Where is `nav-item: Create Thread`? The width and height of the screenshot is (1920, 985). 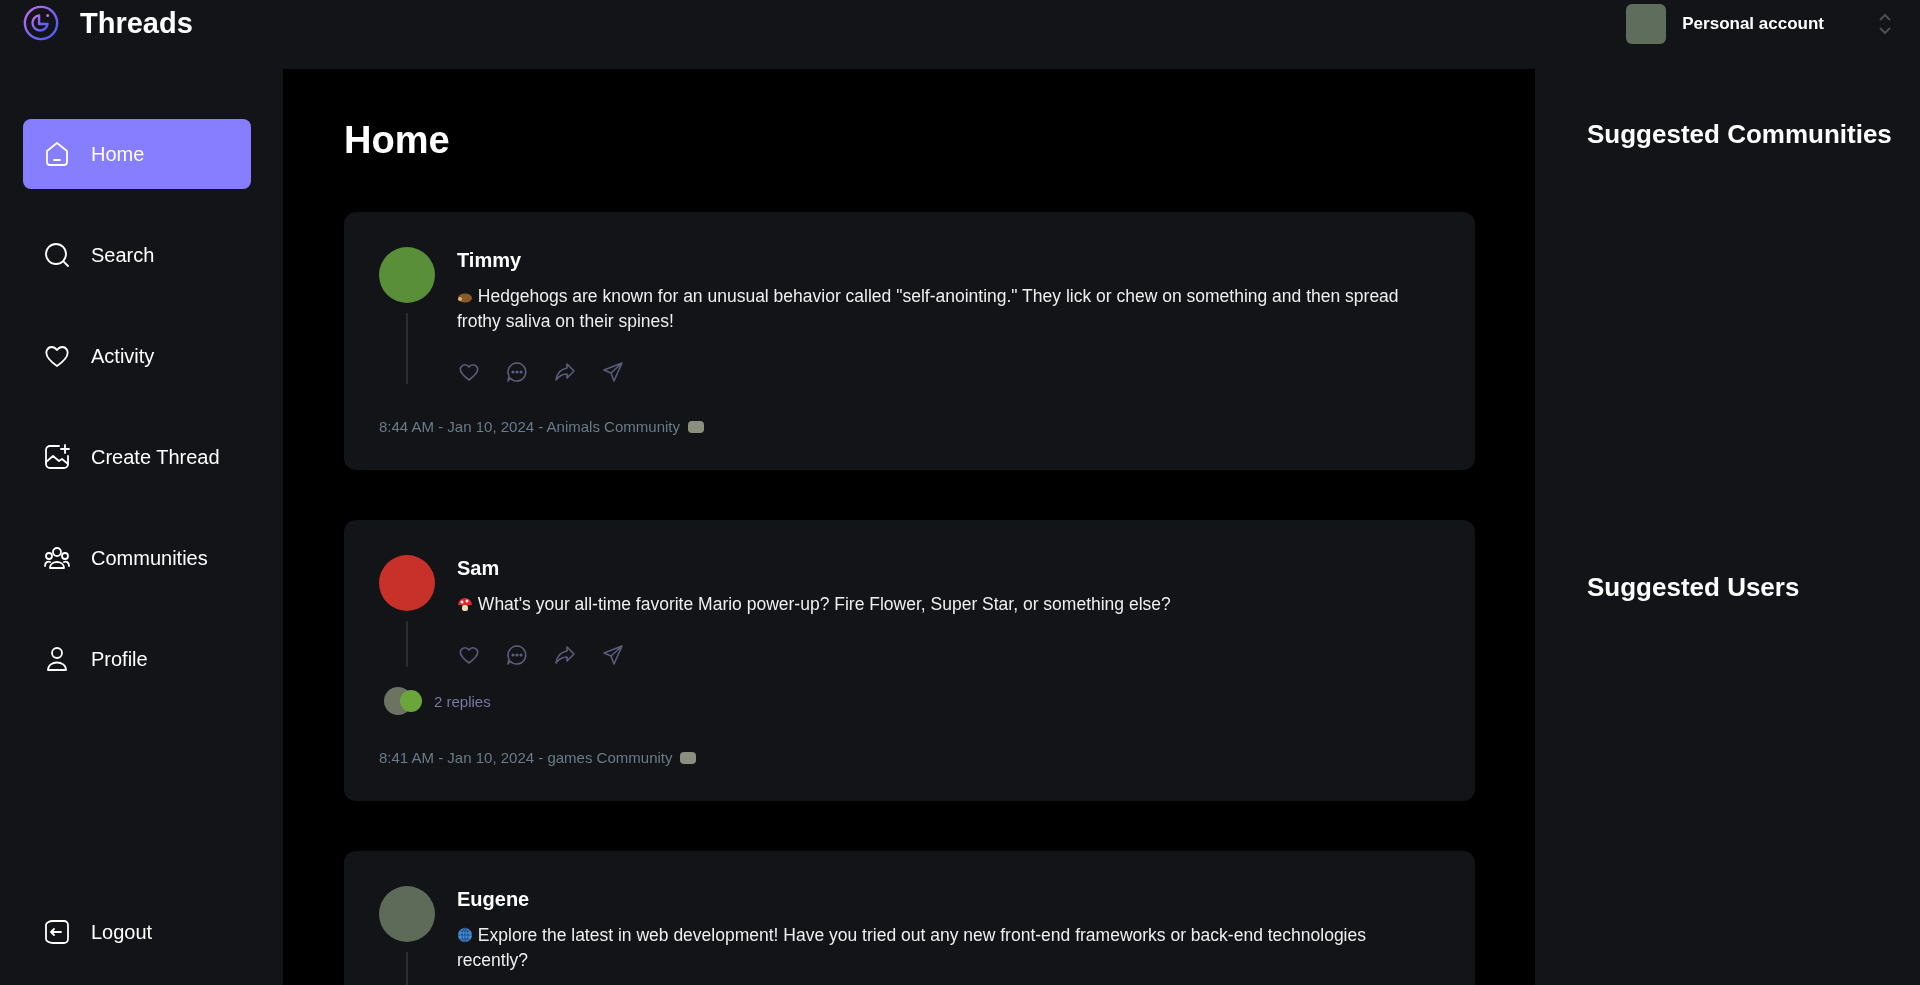 nav-item: Create Thread is located at coordinates (137, 457).